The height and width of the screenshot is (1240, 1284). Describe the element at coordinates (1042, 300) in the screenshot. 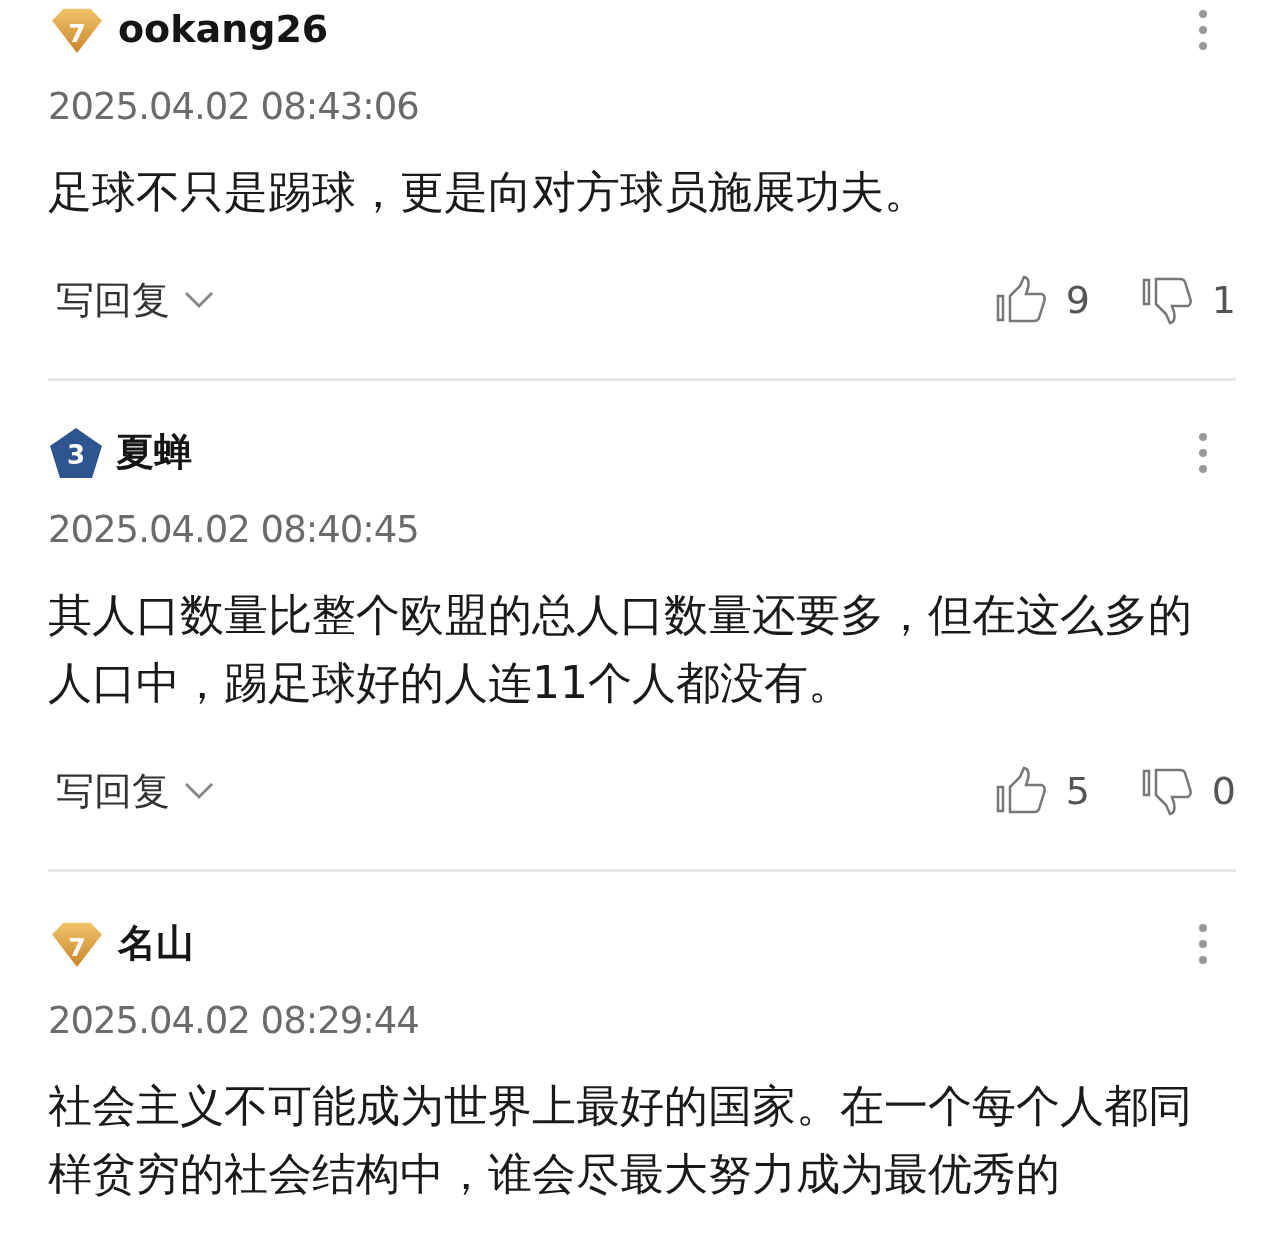

I see `like-button: 9` at that location.